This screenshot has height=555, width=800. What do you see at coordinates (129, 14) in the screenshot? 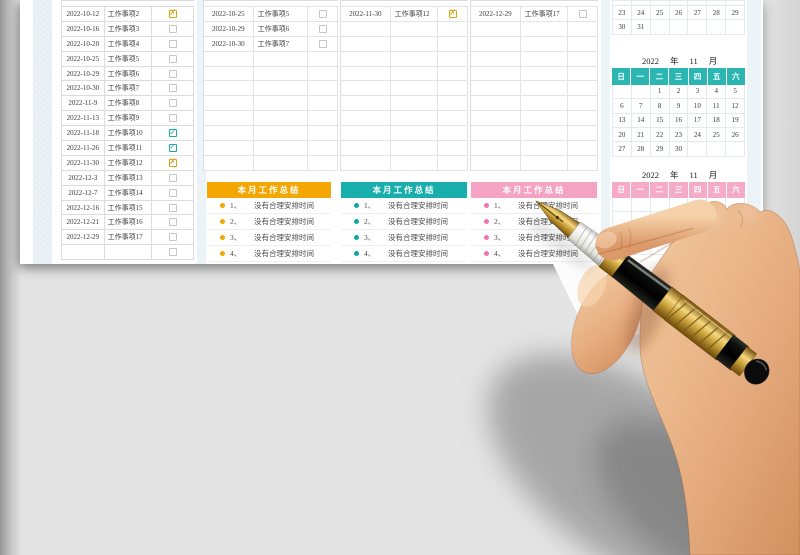
I see `work-item-cell: 工作事项2` at bounding box center [129, 14].